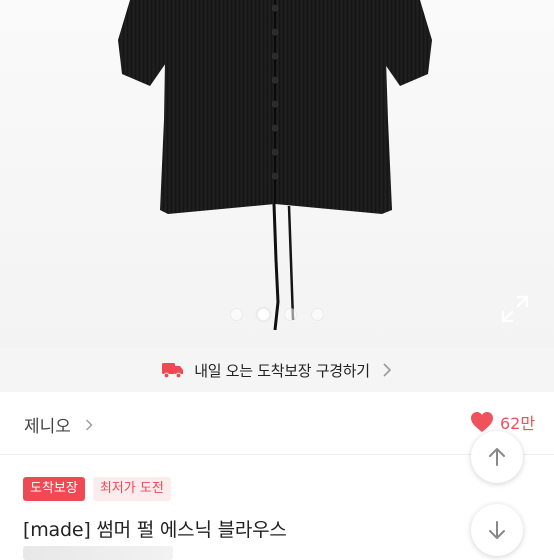  Describe the element at coordinates (277, 423) in the screenshot. I see `shop-row: 제니오 62만` at that location.